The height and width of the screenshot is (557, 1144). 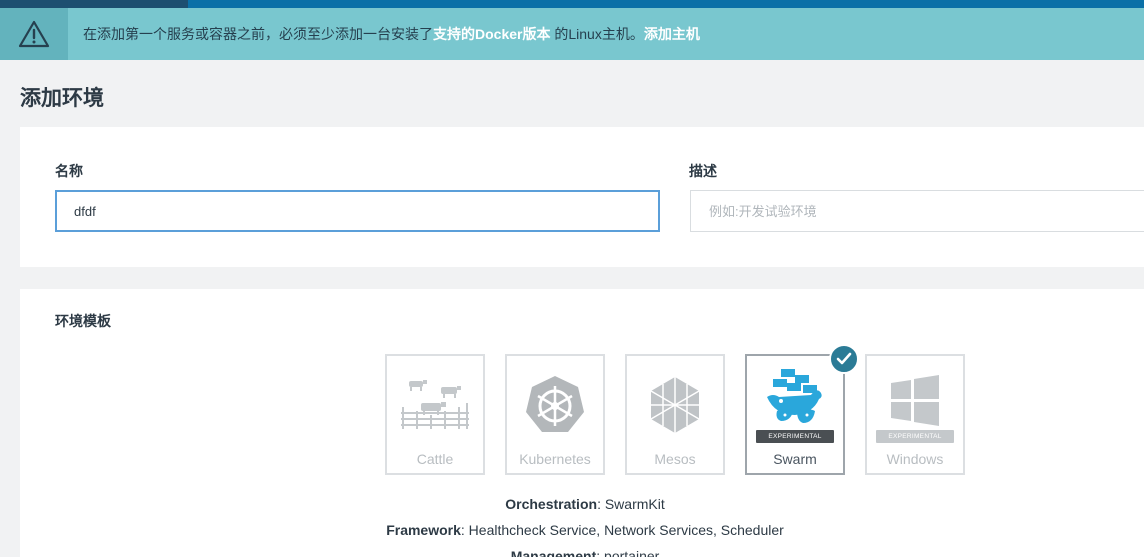 I want to click on banner-text-prefix: 在添加第一个服务或容器之前，必须至少添加一台安装了, so click(x=258, y=34).